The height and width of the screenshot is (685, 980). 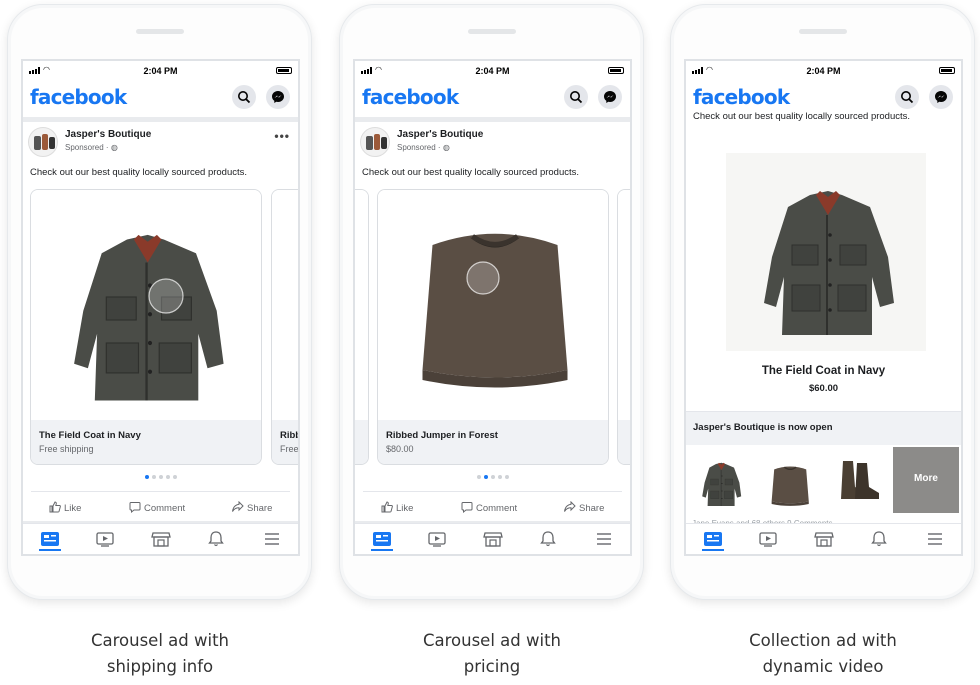 What do you see at coordinates (160, 640) in the screenshot?
I see `caption-line-1: Carousel ad with` at bounding box center [160, 640].